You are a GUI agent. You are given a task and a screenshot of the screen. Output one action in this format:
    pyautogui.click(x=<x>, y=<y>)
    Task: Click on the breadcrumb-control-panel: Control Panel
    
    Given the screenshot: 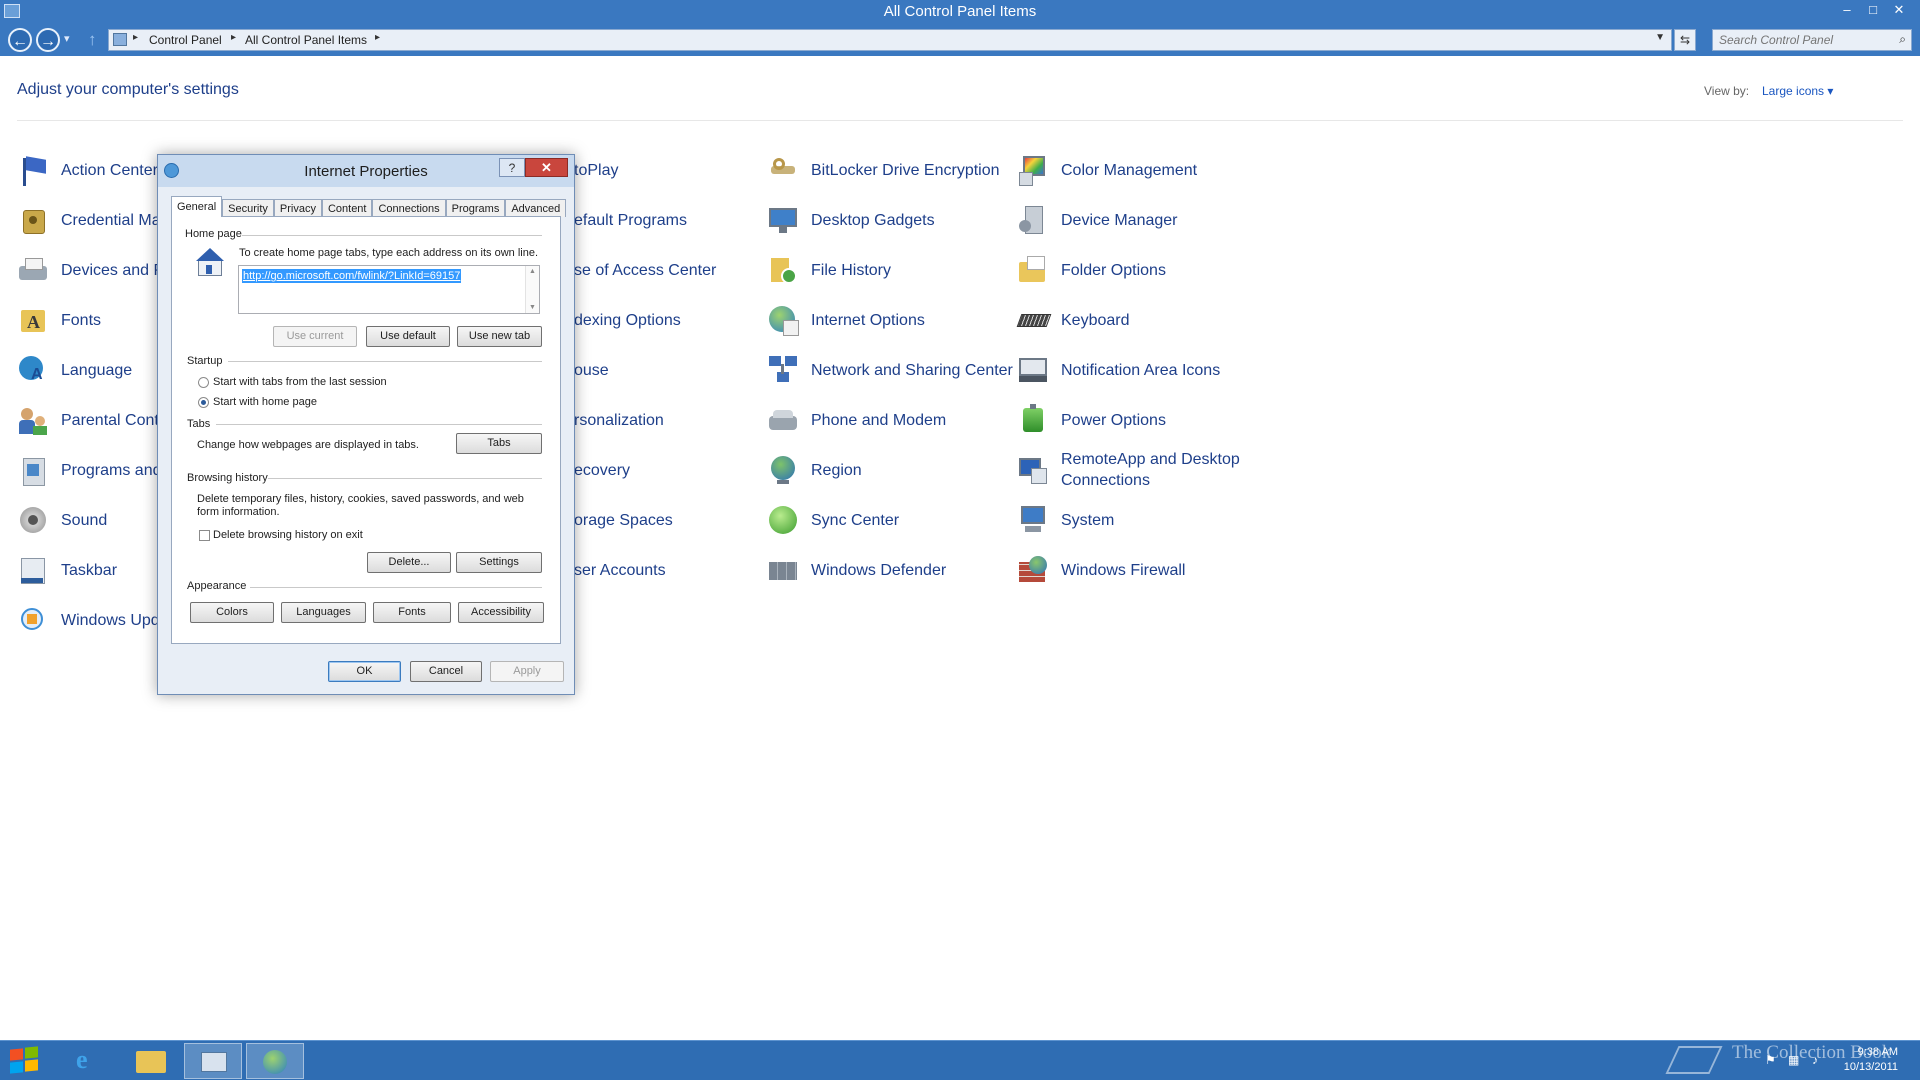 What is the action you would take?
    pyautogui.click(x=185, y=40)
    